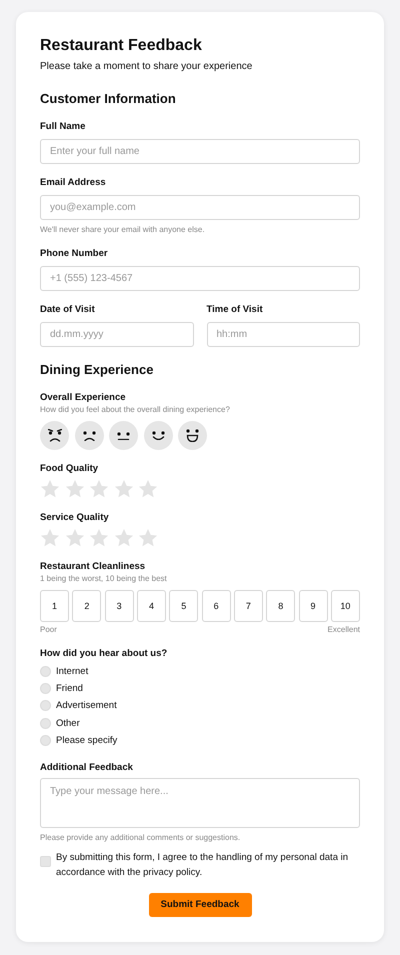  Describe the element at coordinates (75, 517) in the screenshot. I see `field-label: Service Quality` at that location.